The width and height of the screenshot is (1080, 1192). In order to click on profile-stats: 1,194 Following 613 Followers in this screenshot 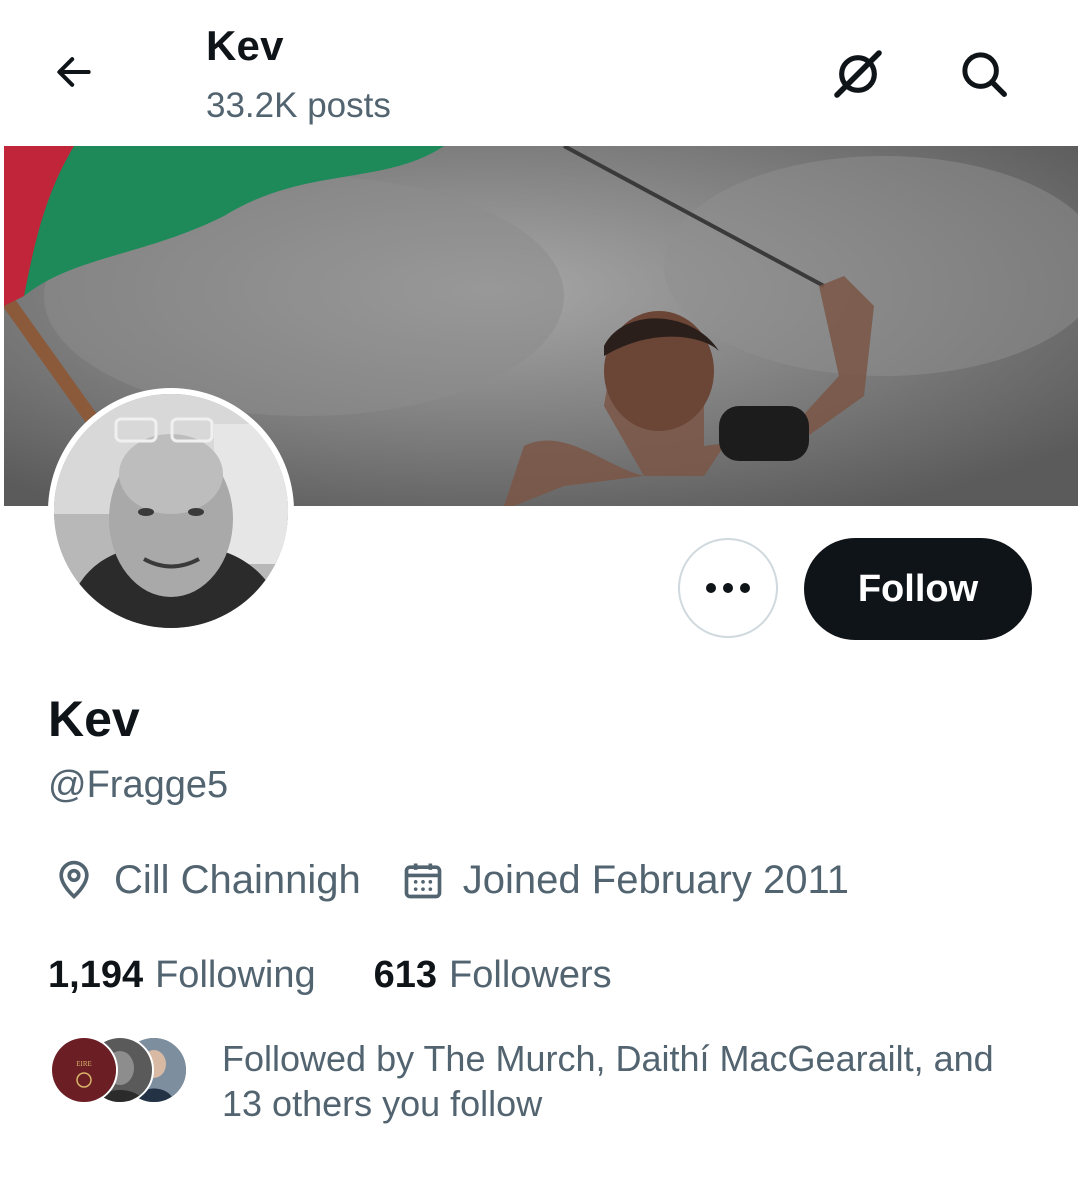, I will do `click(330, 975)`.